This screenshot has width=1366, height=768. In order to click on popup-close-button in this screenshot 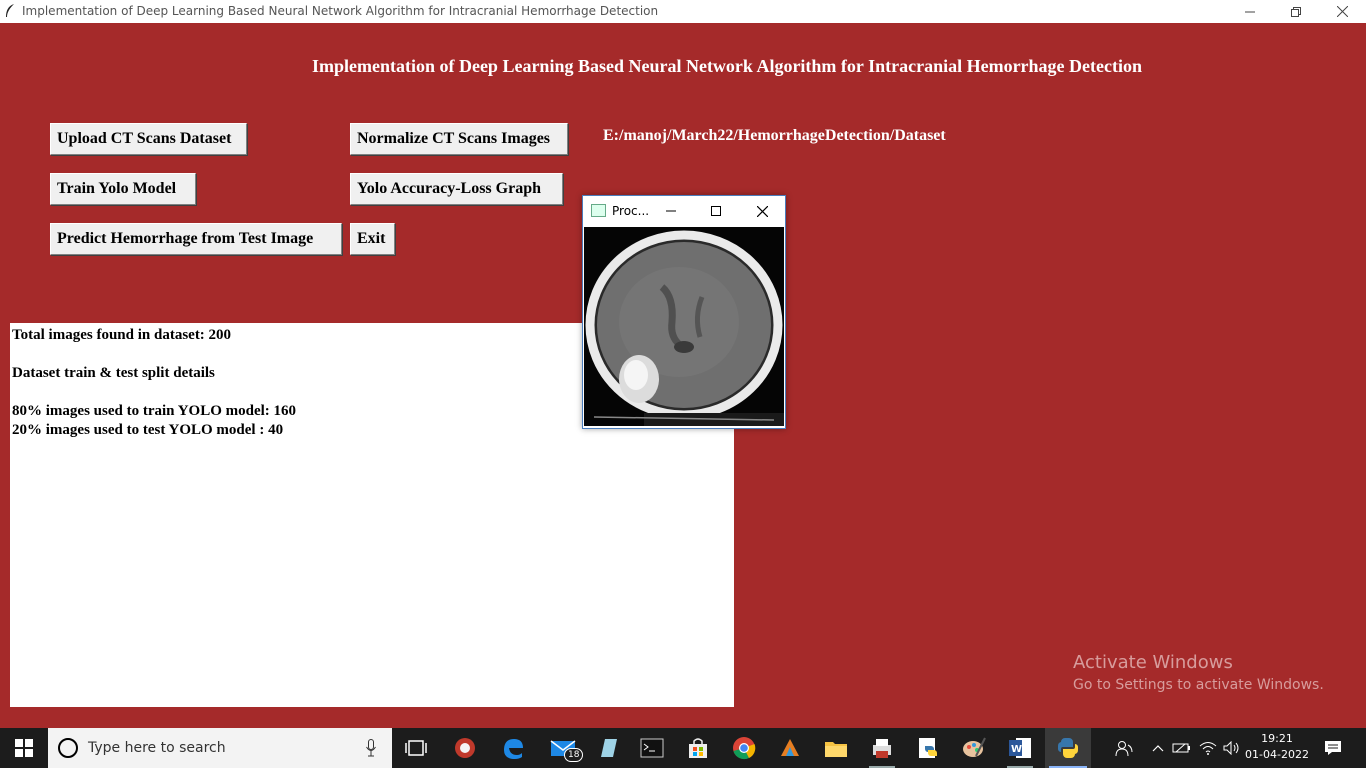, I will do `click(762, 211)`.